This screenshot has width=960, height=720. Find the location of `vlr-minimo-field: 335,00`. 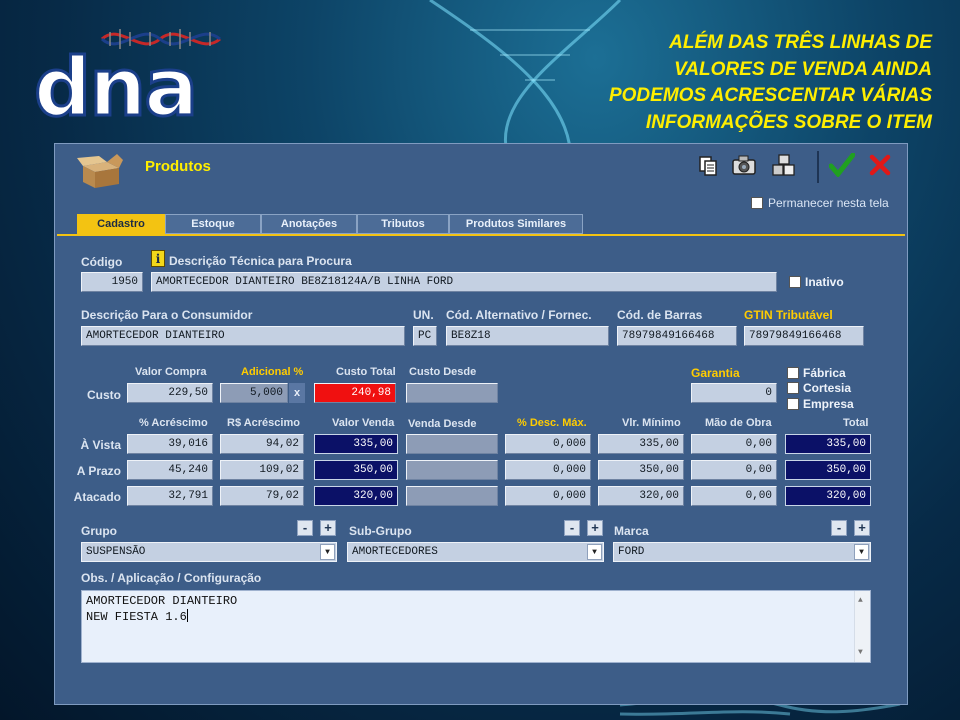

vlr-minimo-field: 335,00 is located at coordinates (641, 444).